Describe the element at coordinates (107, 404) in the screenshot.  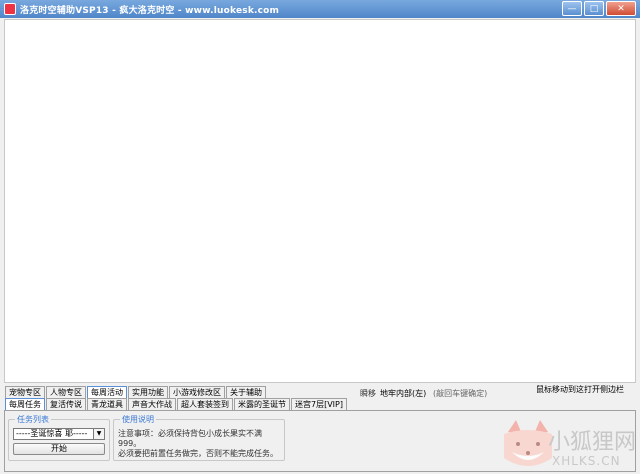
I see `tab-azure-dragon-items: 青龙道具` at that location.